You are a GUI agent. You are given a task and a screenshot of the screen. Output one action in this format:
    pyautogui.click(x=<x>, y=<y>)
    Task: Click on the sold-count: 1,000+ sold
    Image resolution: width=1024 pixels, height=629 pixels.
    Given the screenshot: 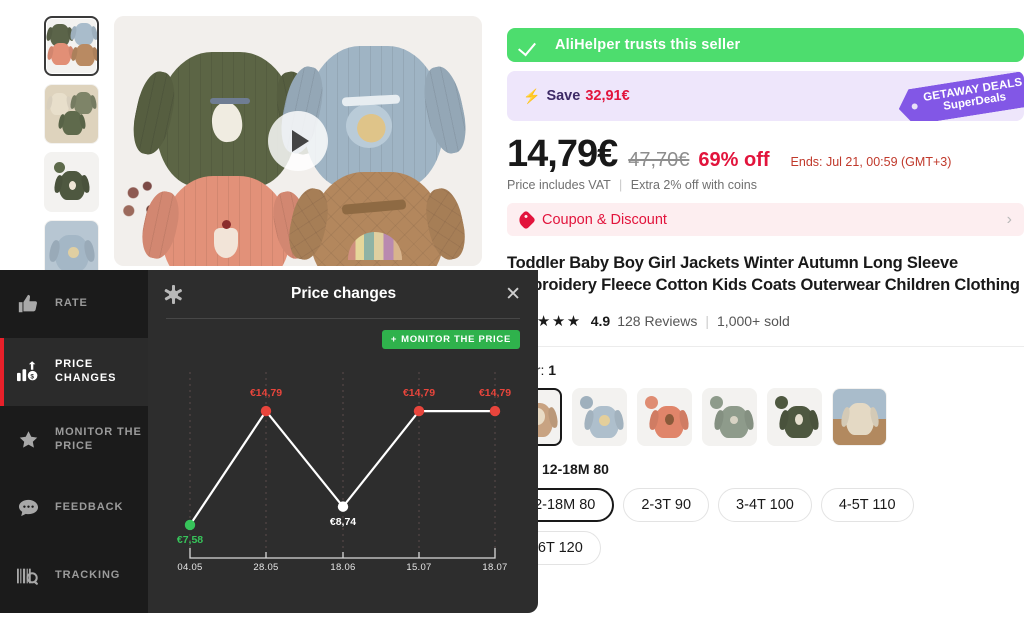 What is the action you would take?
    pyautogui.click(x=753, y=320)
    